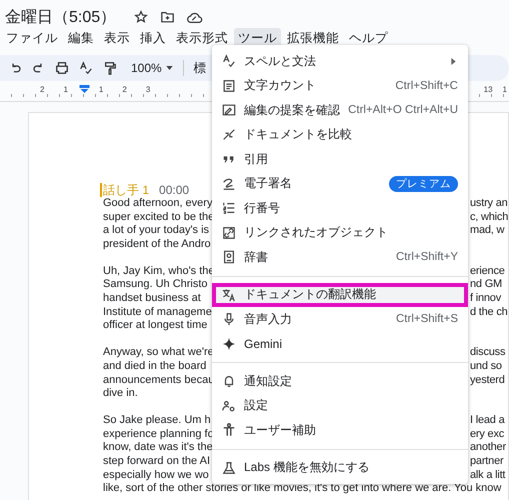  Describe the element at coordinates (60, 17) in the screenshot. I see `document-title: 金曜日（5:05）` at that location.